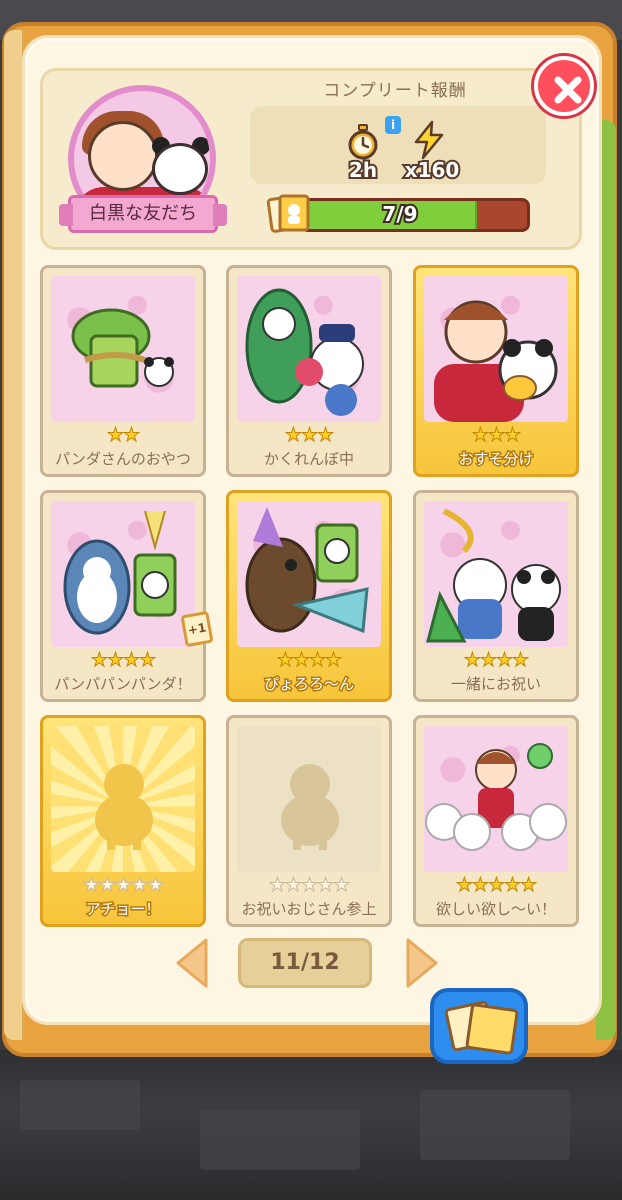 The height and width of the screenshot is (1200, 622). I want to click on close-button, so click(564, 86).